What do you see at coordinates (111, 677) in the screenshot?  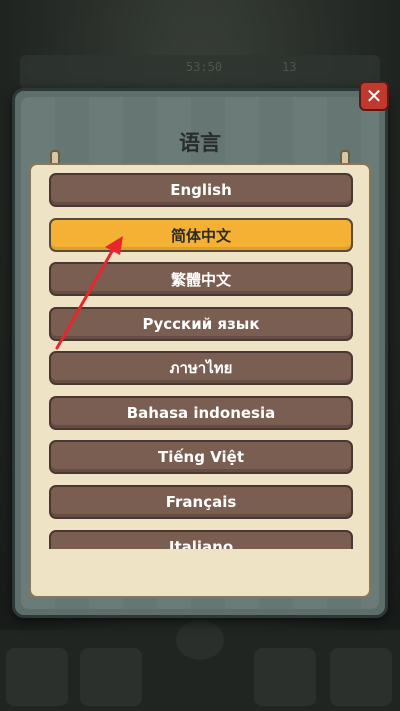 I see `background-card-slot` at bounding box center [111, 677].